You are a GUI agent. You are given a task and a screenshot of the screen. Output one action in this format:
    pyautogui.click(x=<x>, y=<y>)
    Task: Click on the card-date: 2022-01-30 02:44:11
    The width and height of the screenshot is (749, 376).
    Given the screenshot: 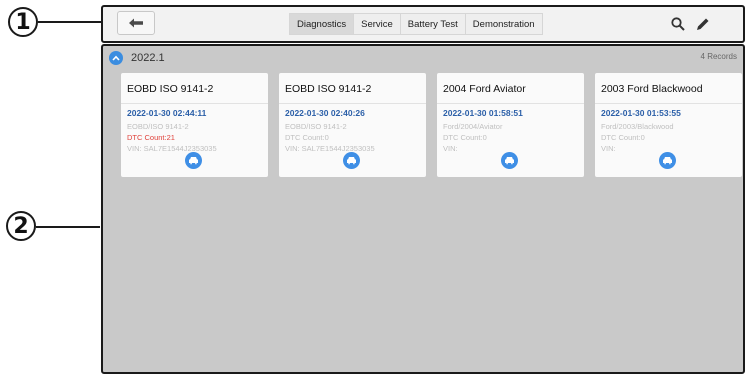 What is the action you would take?
    pyautogui.click(x=167, y=113)
    